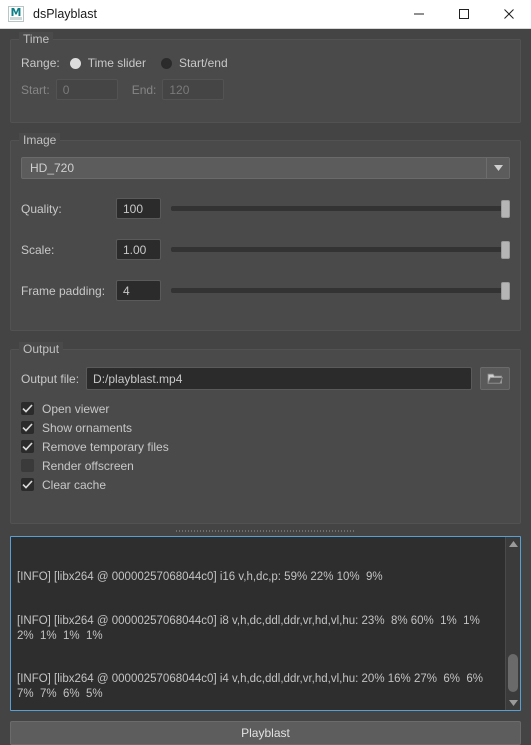 The width and height of the screenshot is (531, 745). What do you see at coordinates (203, 63) in the screenshot?
I see `radio-start-end-label: Start/end` at bounding box center [203, 63].